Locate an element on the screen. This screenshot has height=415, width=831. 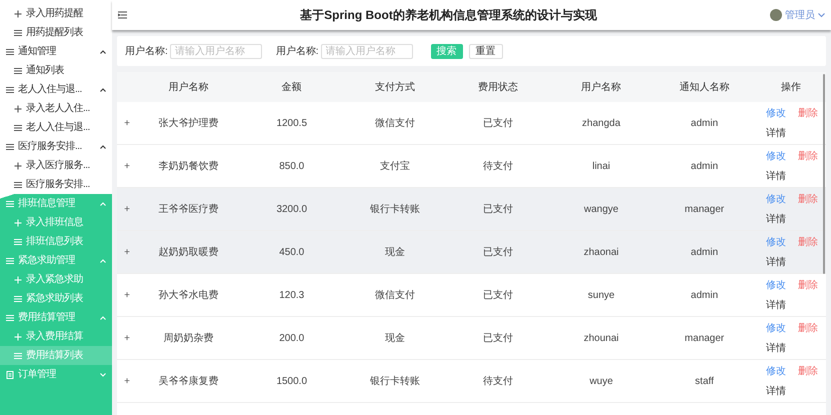
table-cell-text: 赵奶奶取暖费 is located at coordinates (189, 253).